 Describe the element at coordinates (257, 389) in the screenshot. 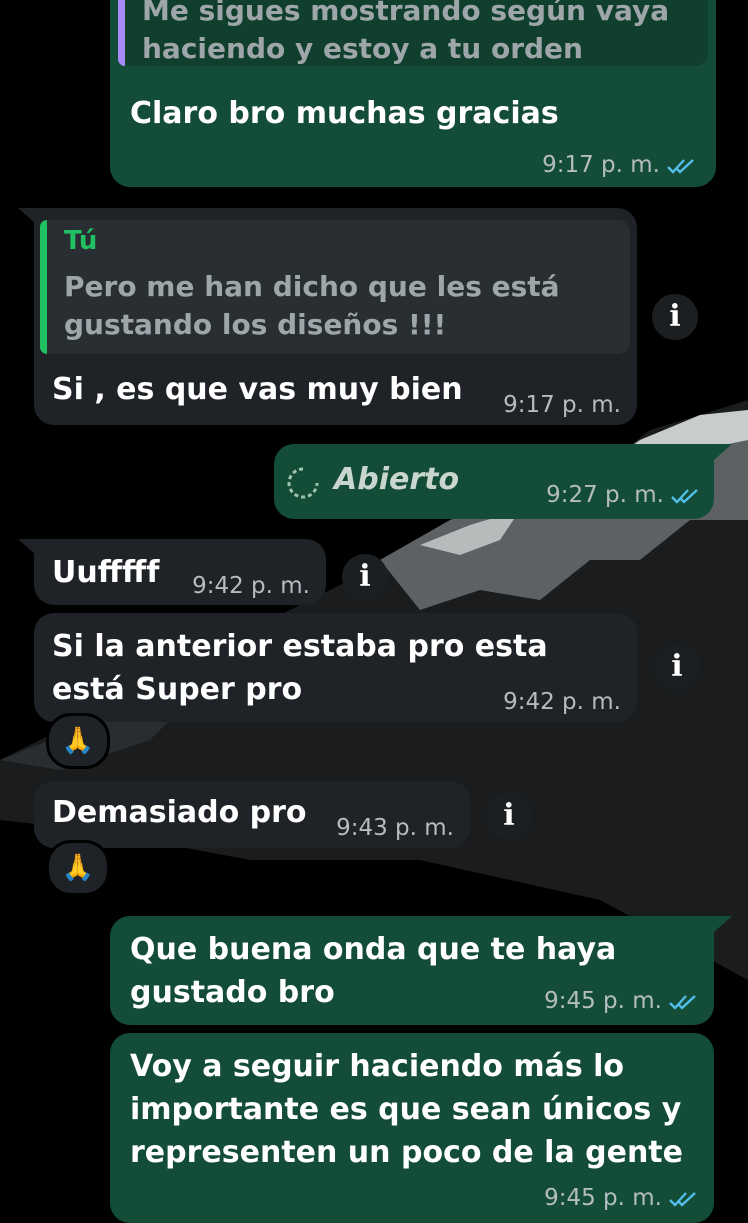

I see `message-text: Si , es que vas muy bien` at that location.